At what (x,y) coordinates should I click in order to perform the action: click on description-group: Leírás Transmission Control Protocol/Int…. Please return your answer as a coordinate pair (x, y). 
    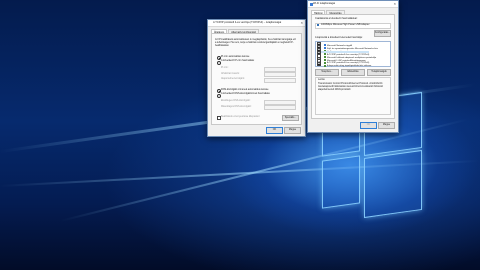
    Looking at the image, I should click on (353, 96).